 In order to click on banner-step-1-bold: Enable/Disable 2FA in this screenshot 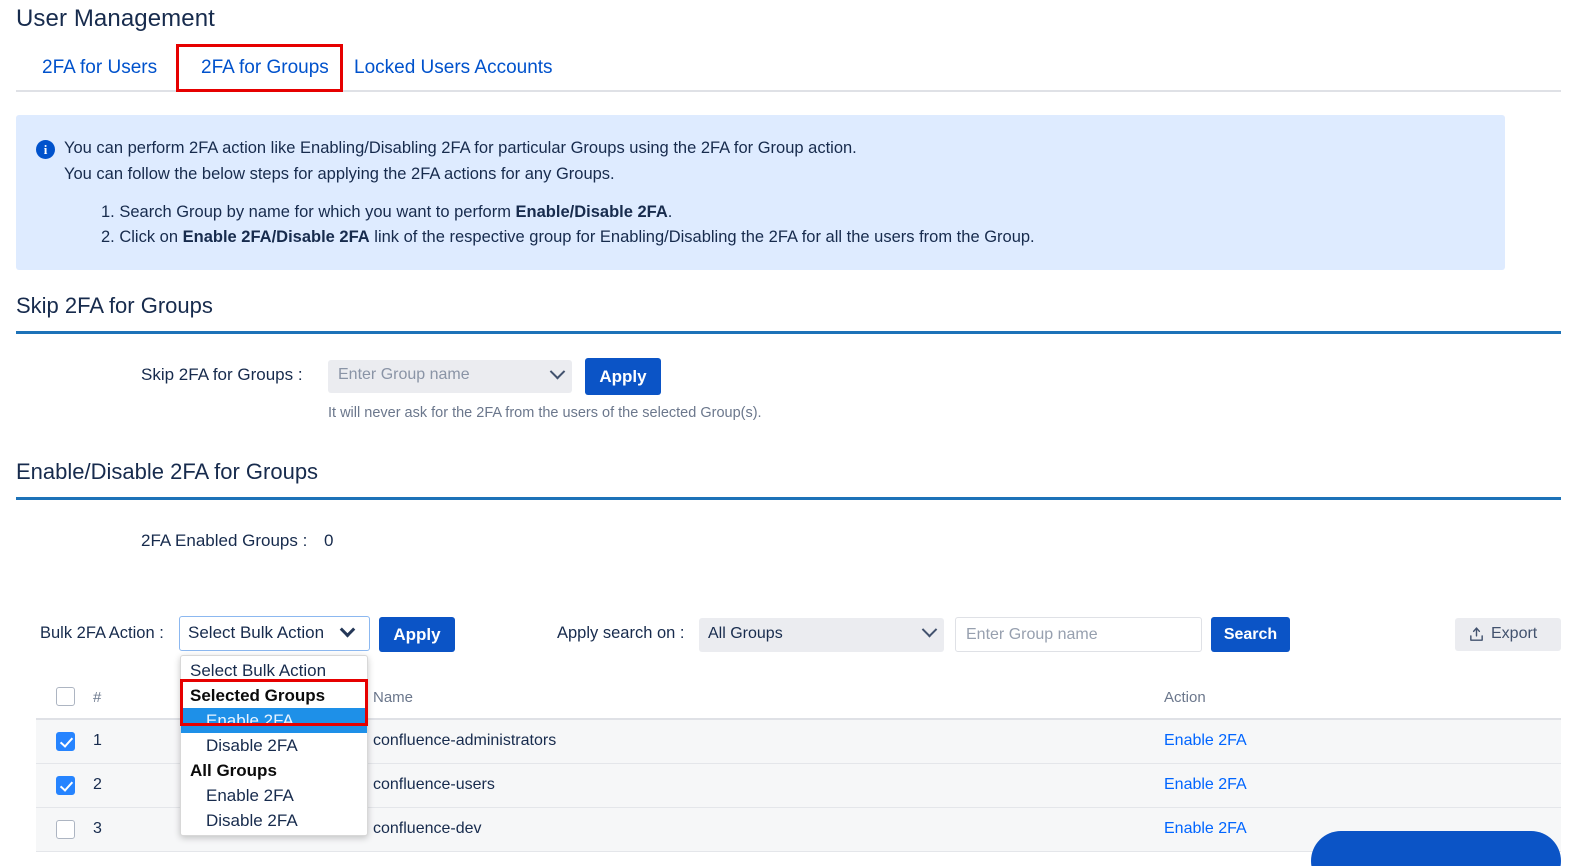, I will do `click(591, 212)`.